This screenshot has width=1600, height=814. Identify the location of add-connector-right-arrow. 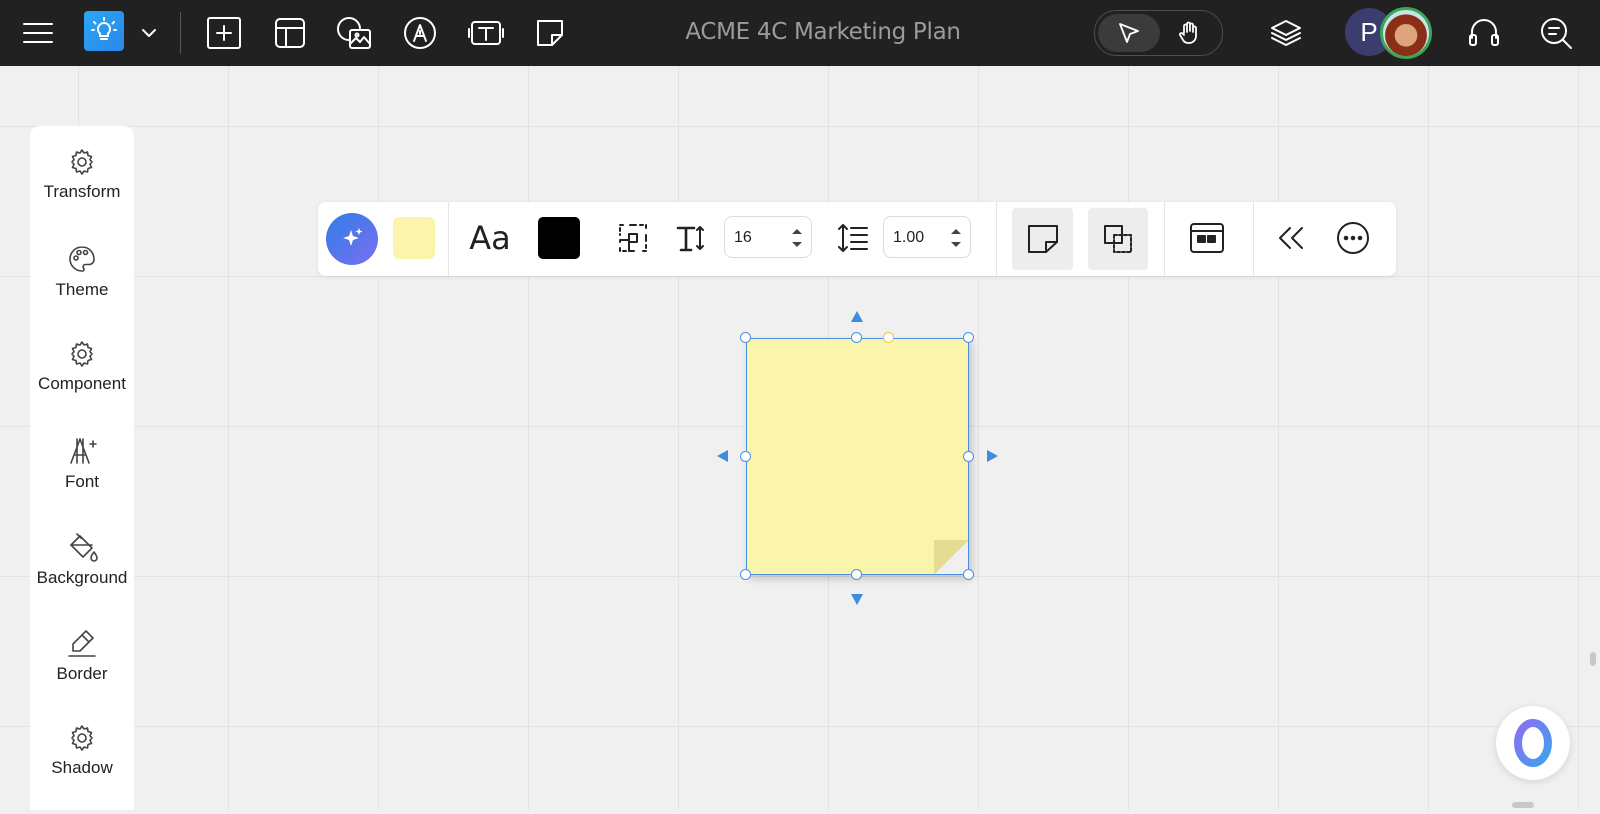
(992, 456).